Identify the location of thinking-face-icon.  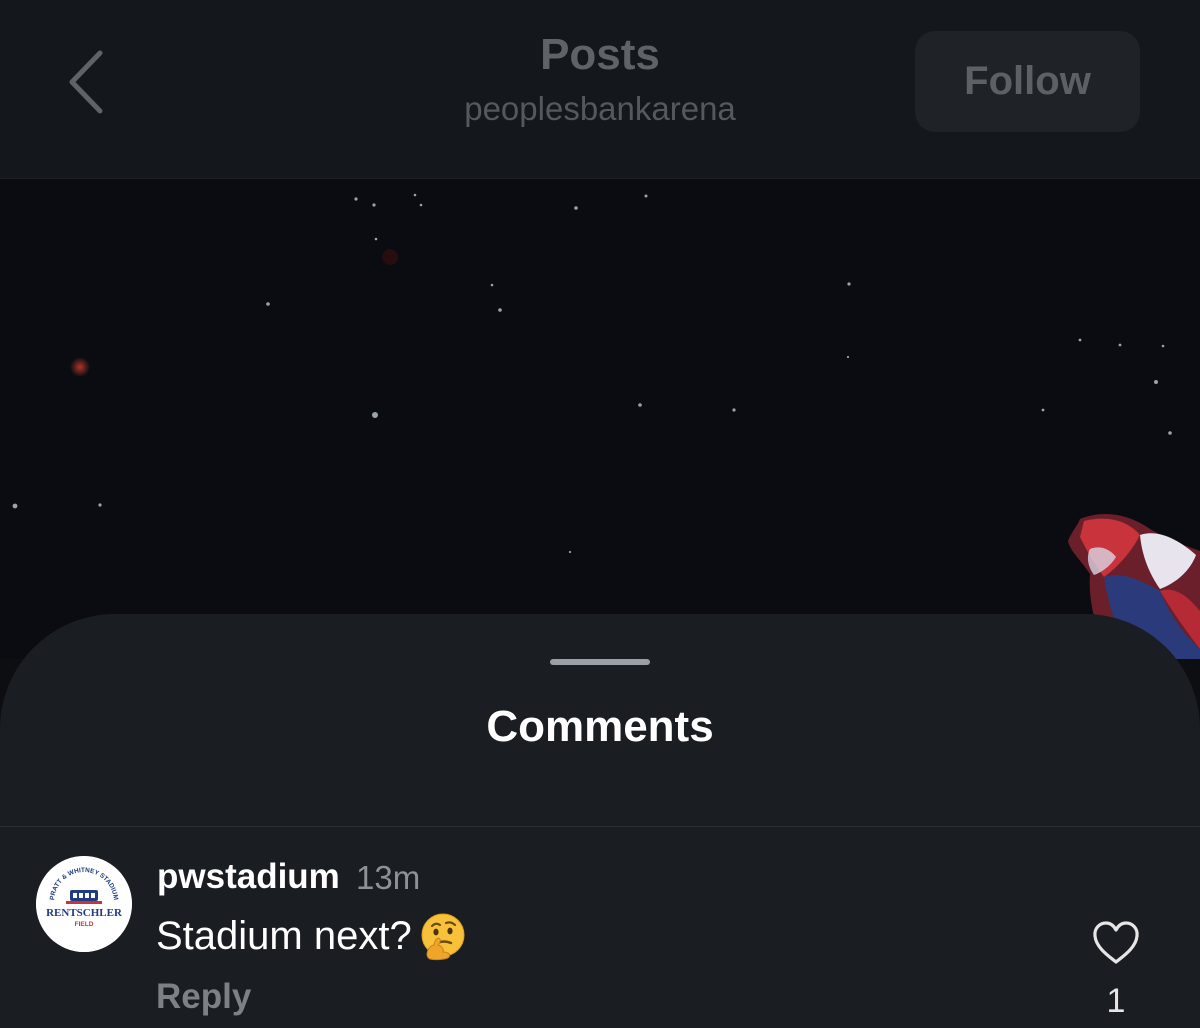
(443, 937).